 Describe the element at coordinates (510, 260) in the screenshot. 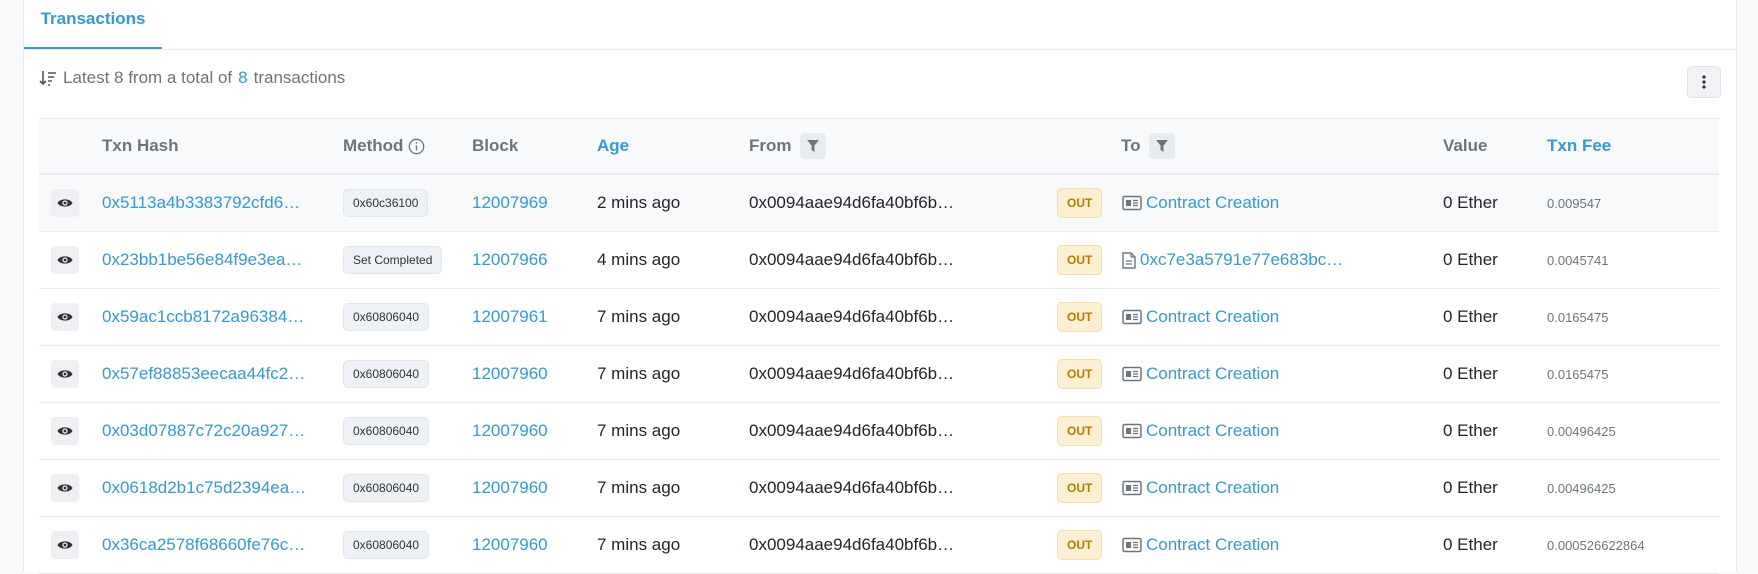

I see `block-link: 12007966` at that location.